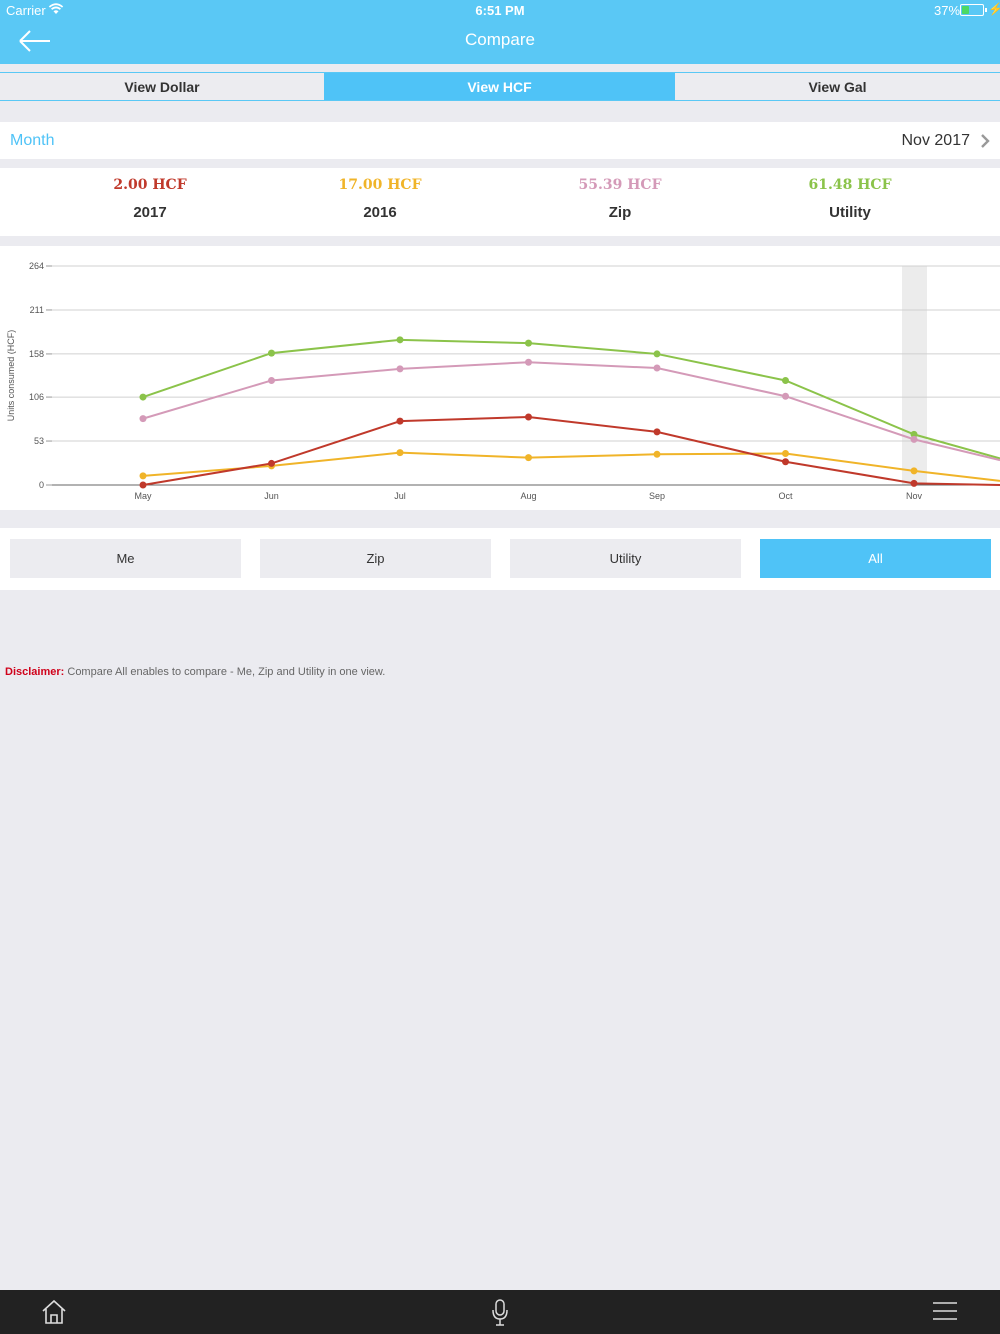 The width and height of the screenshot is (1000, 1334). Describe the element at coordinates (657, 496) in the screenshot. I see `x-tick-label: Sep` at that location.